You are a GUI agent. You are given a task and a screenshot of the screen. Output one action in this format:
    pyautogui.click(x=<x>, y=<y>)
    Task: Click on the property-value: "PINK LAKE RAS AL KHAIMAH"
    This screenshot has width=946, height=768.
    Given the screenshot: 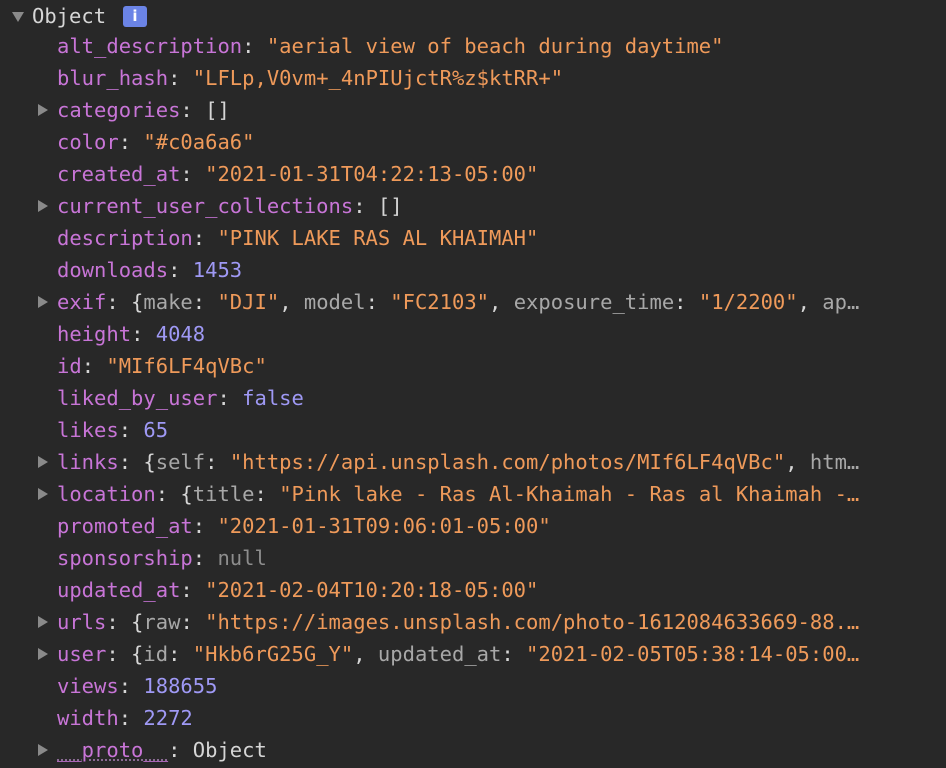 What is the action you would take?
    pyautogui.click(x=378, y=238)
    